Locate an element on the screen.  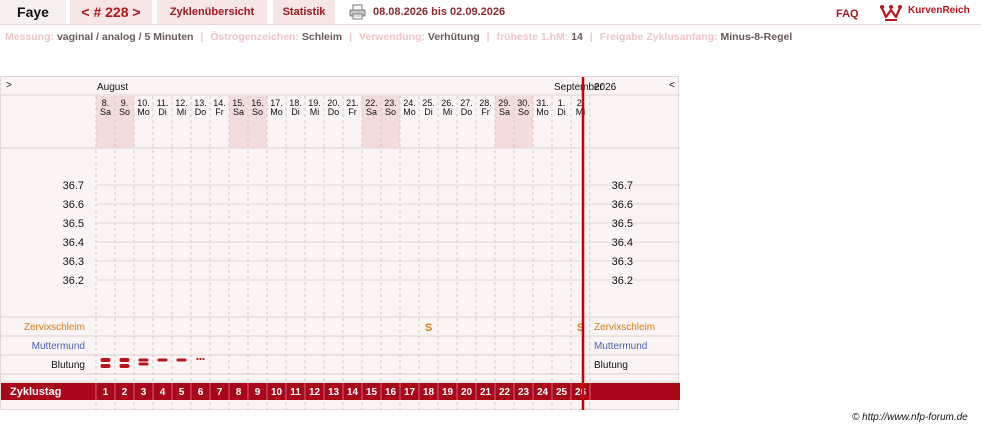
temp-tick-left: 36.4 is located at coordinates (73, 243).